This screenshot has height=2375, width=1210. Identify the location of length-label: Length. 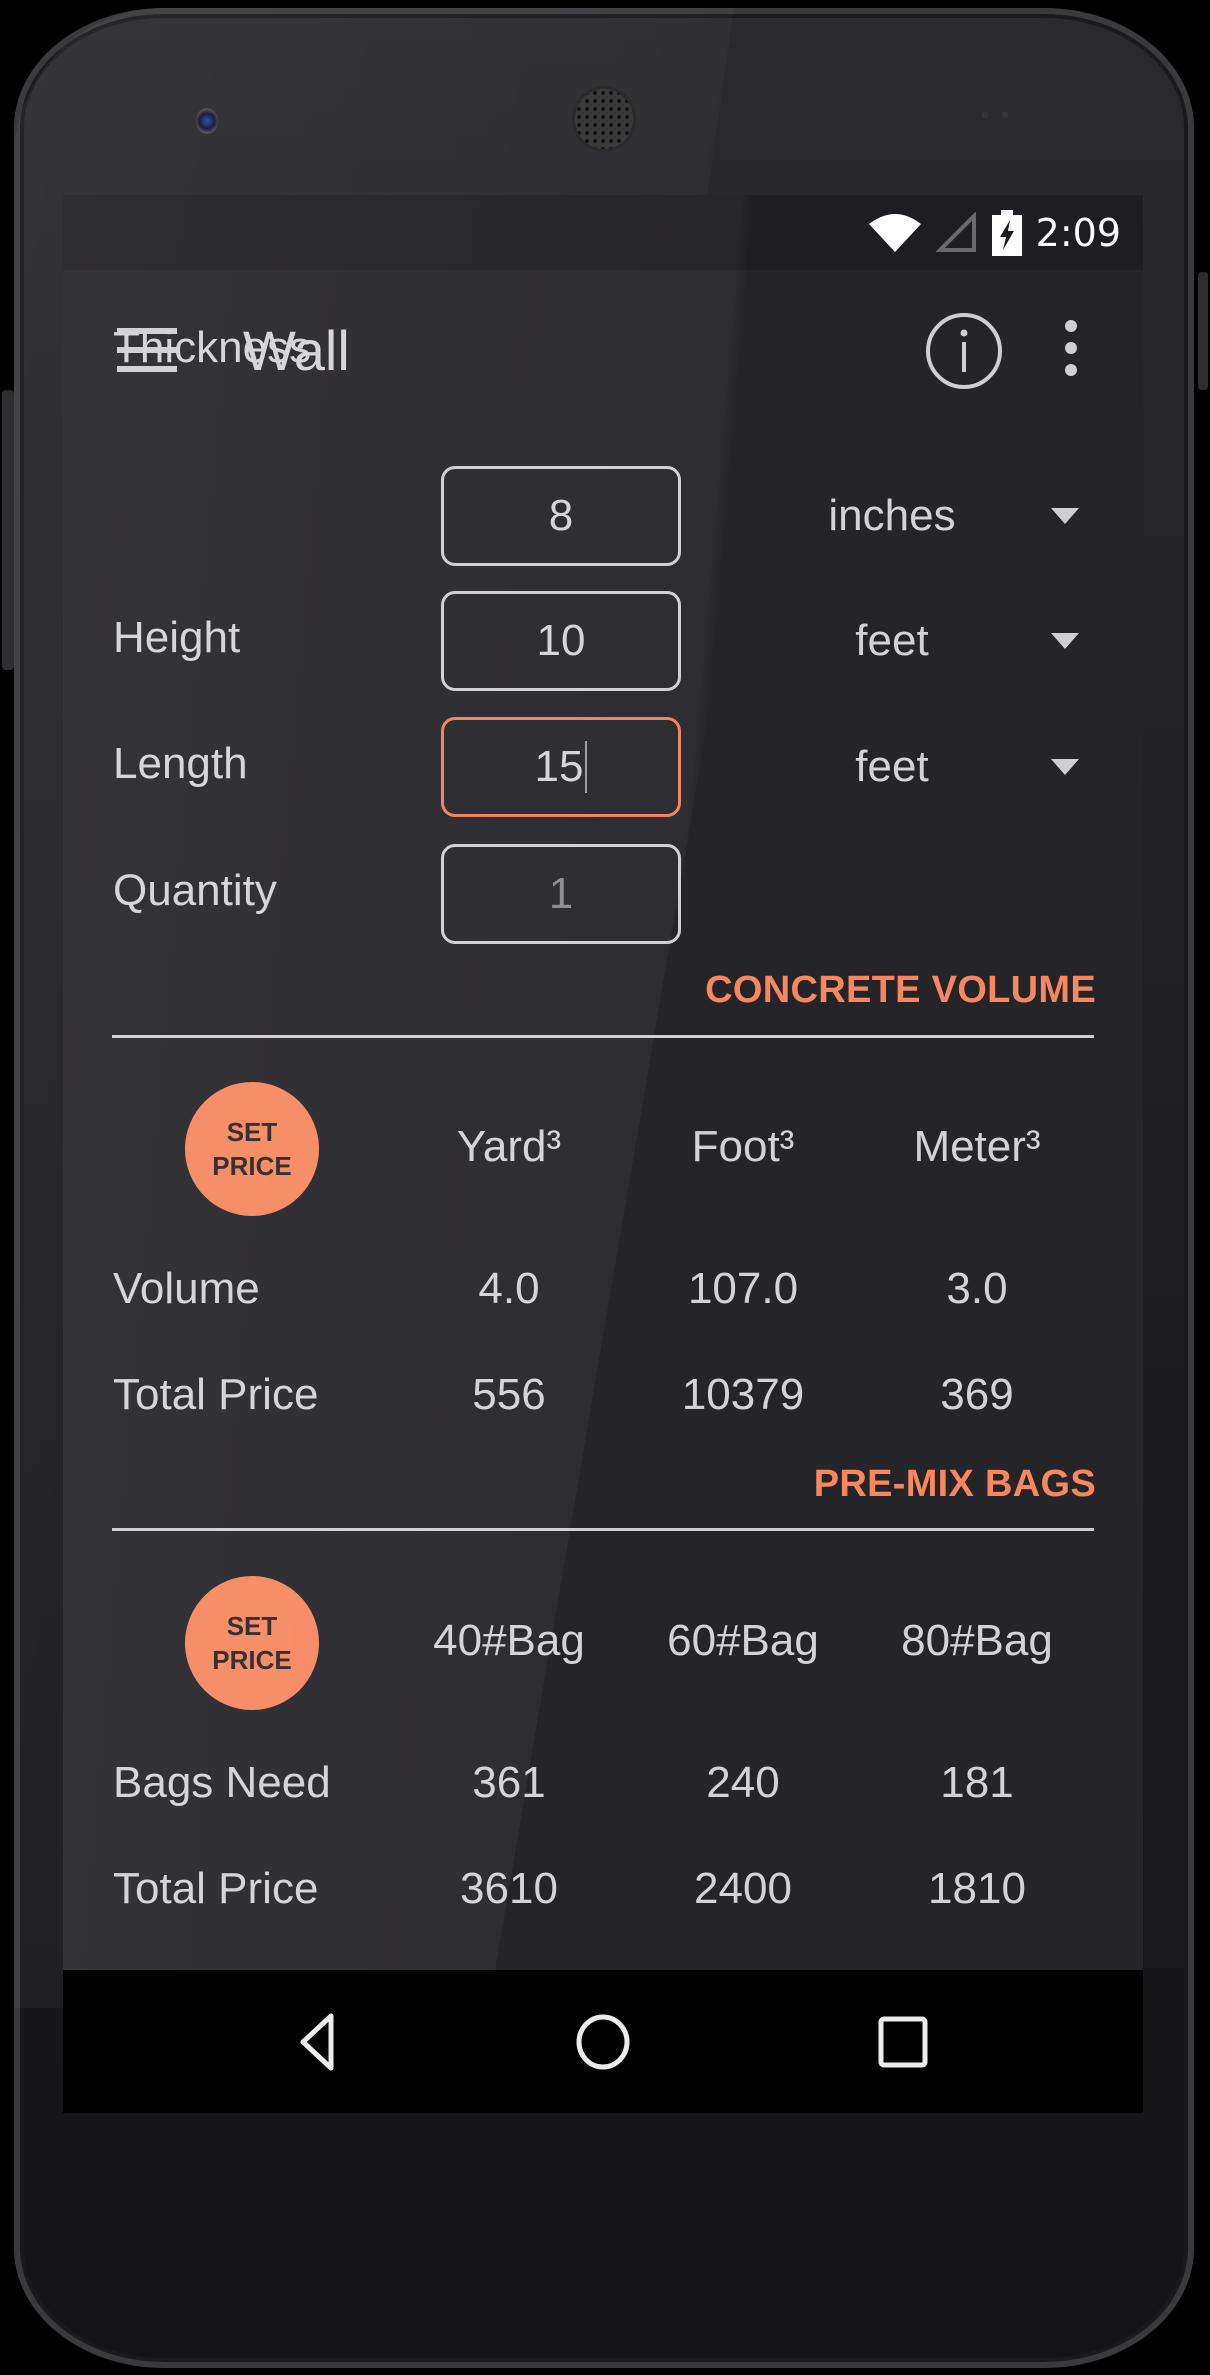
(180, 763).